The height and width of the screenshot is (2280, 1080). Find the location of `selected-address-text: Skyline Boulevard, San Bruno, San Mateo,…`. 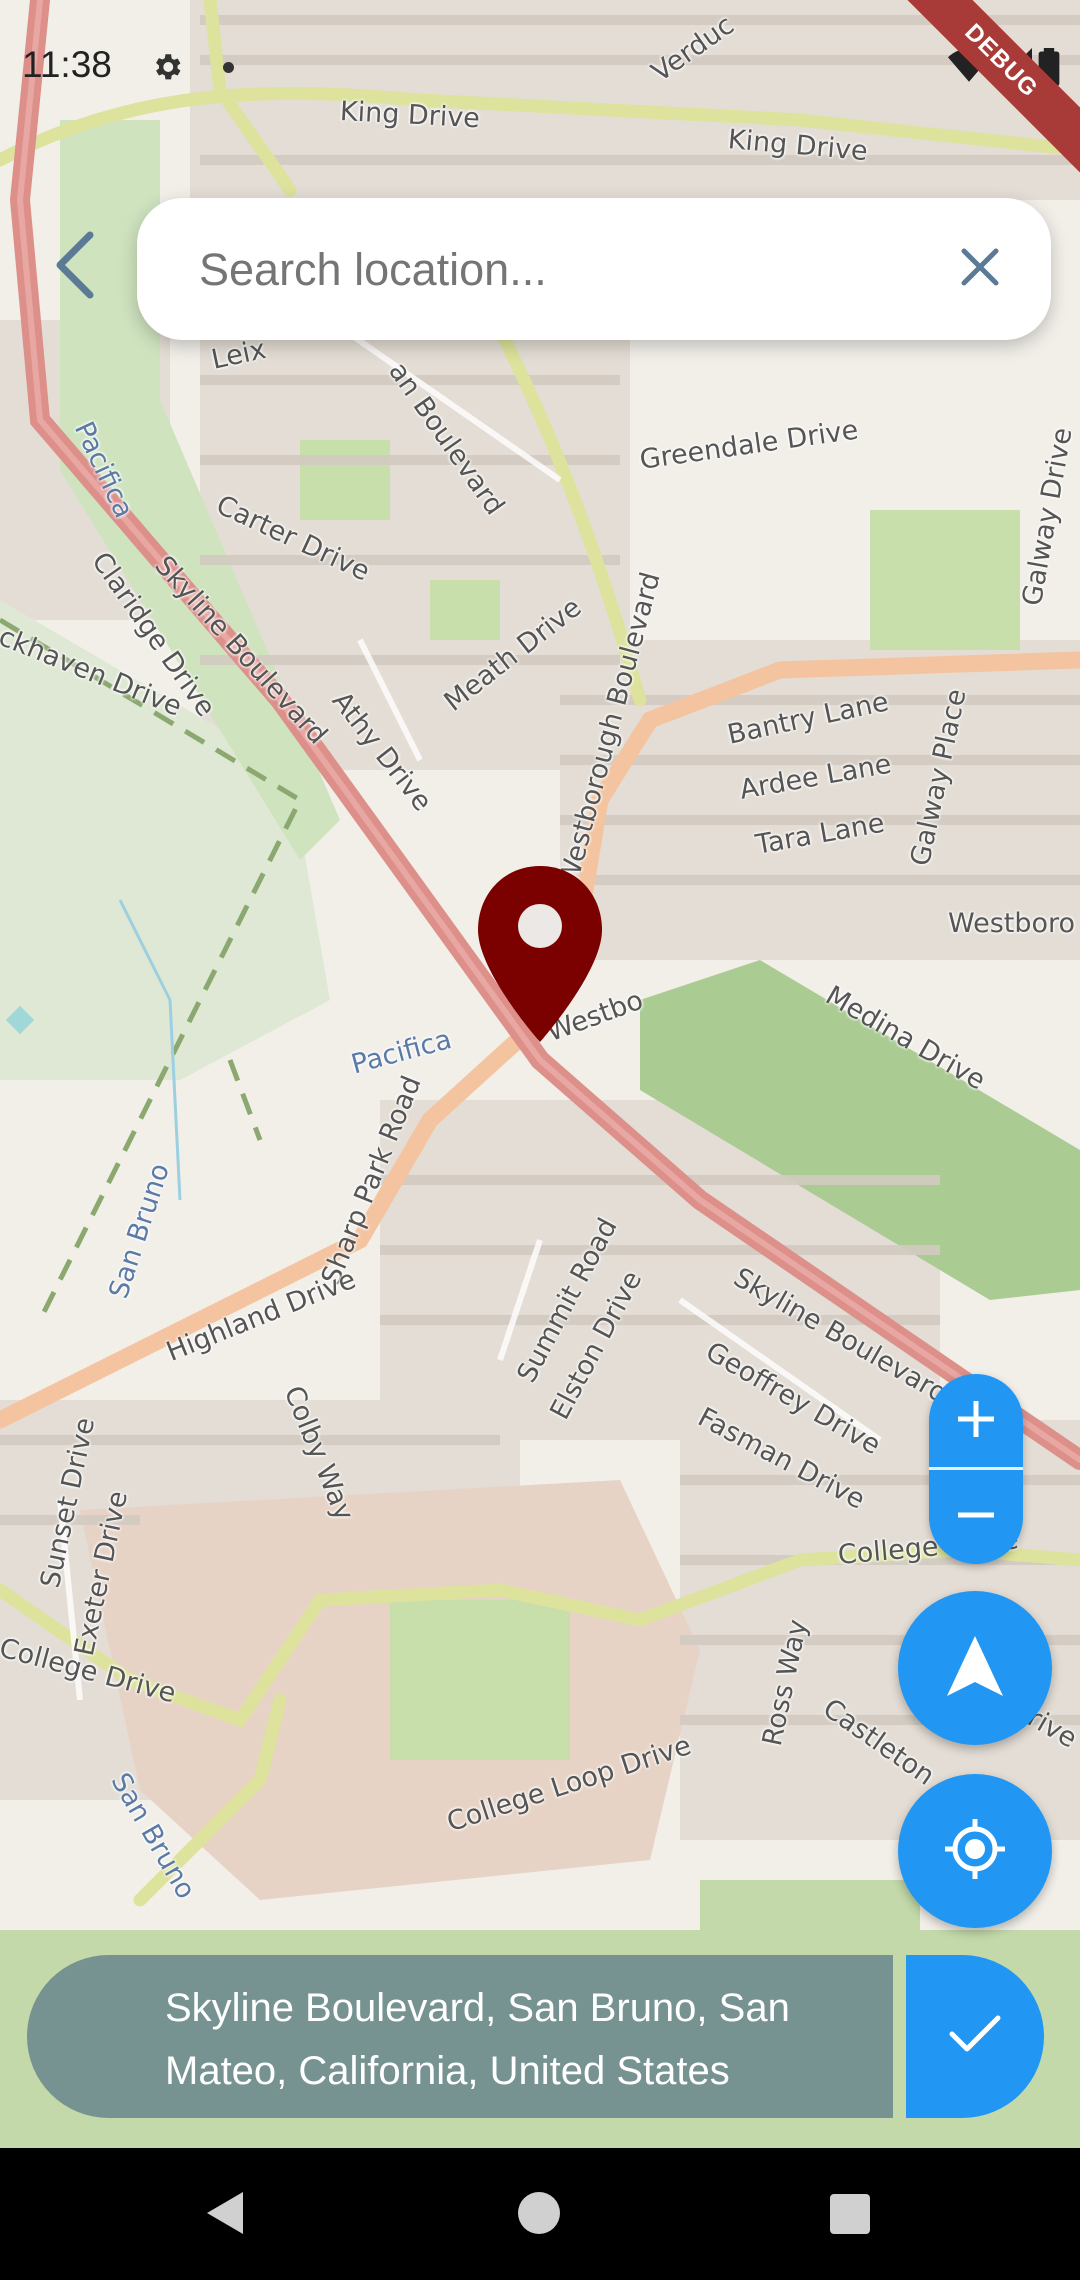

selected-address-text: Skyline Boulevard, San Bruno, San Mateo,… is located at coordinates (477, 2039).